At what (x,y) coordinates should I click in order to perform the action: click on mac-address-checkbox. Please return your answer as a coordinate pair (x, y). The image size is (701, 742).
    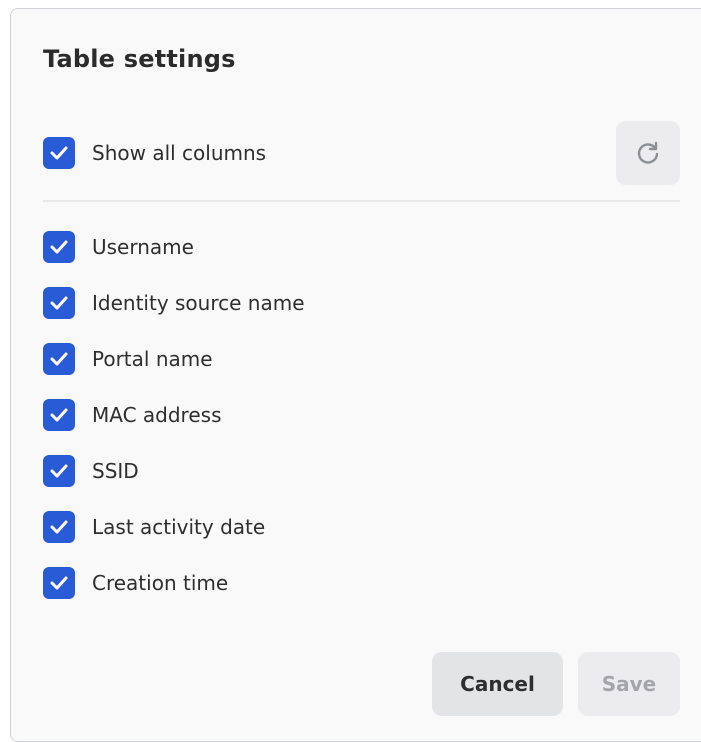
    Looking at the image, I should click on (59, 415).